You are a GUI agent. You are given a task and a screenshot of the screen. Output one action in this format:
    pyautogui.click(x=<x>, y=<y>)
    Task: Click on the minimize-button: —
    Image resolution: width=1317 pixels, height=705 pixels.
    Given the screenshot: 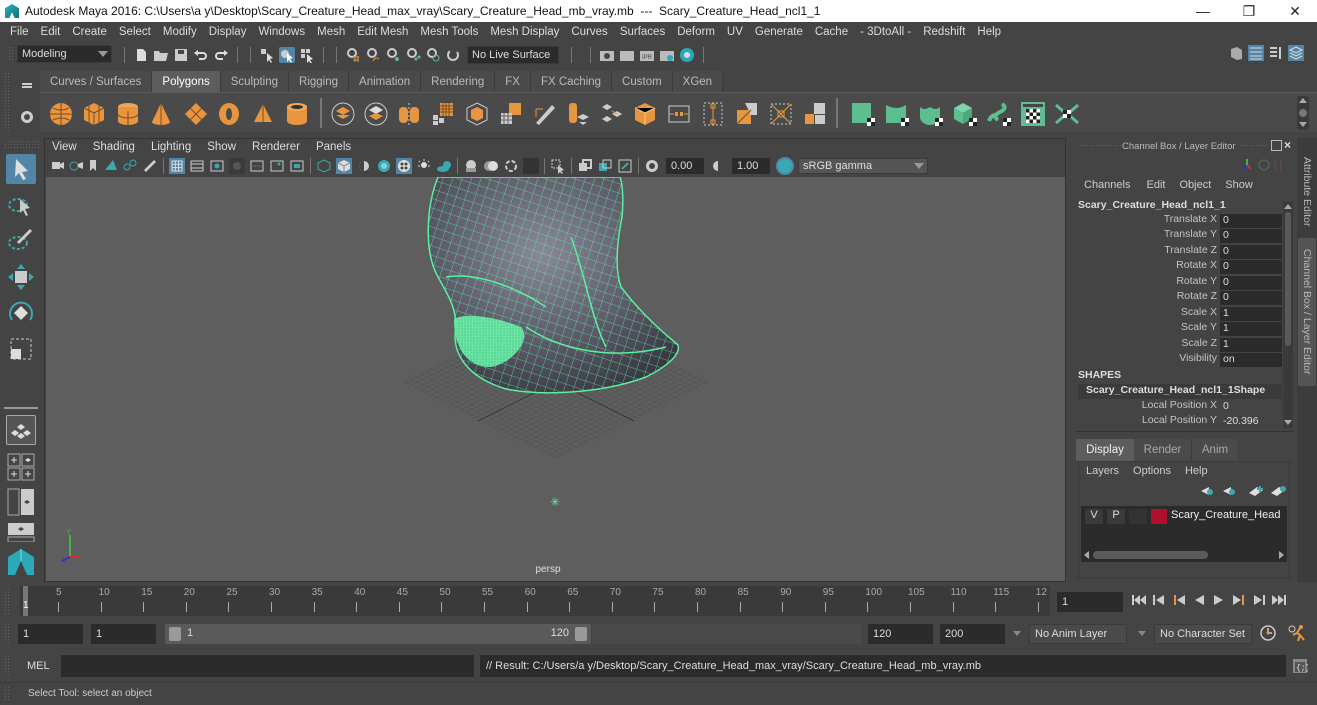 What is the action you would take?
    pyautogui.click(x=1203, y=11)
    